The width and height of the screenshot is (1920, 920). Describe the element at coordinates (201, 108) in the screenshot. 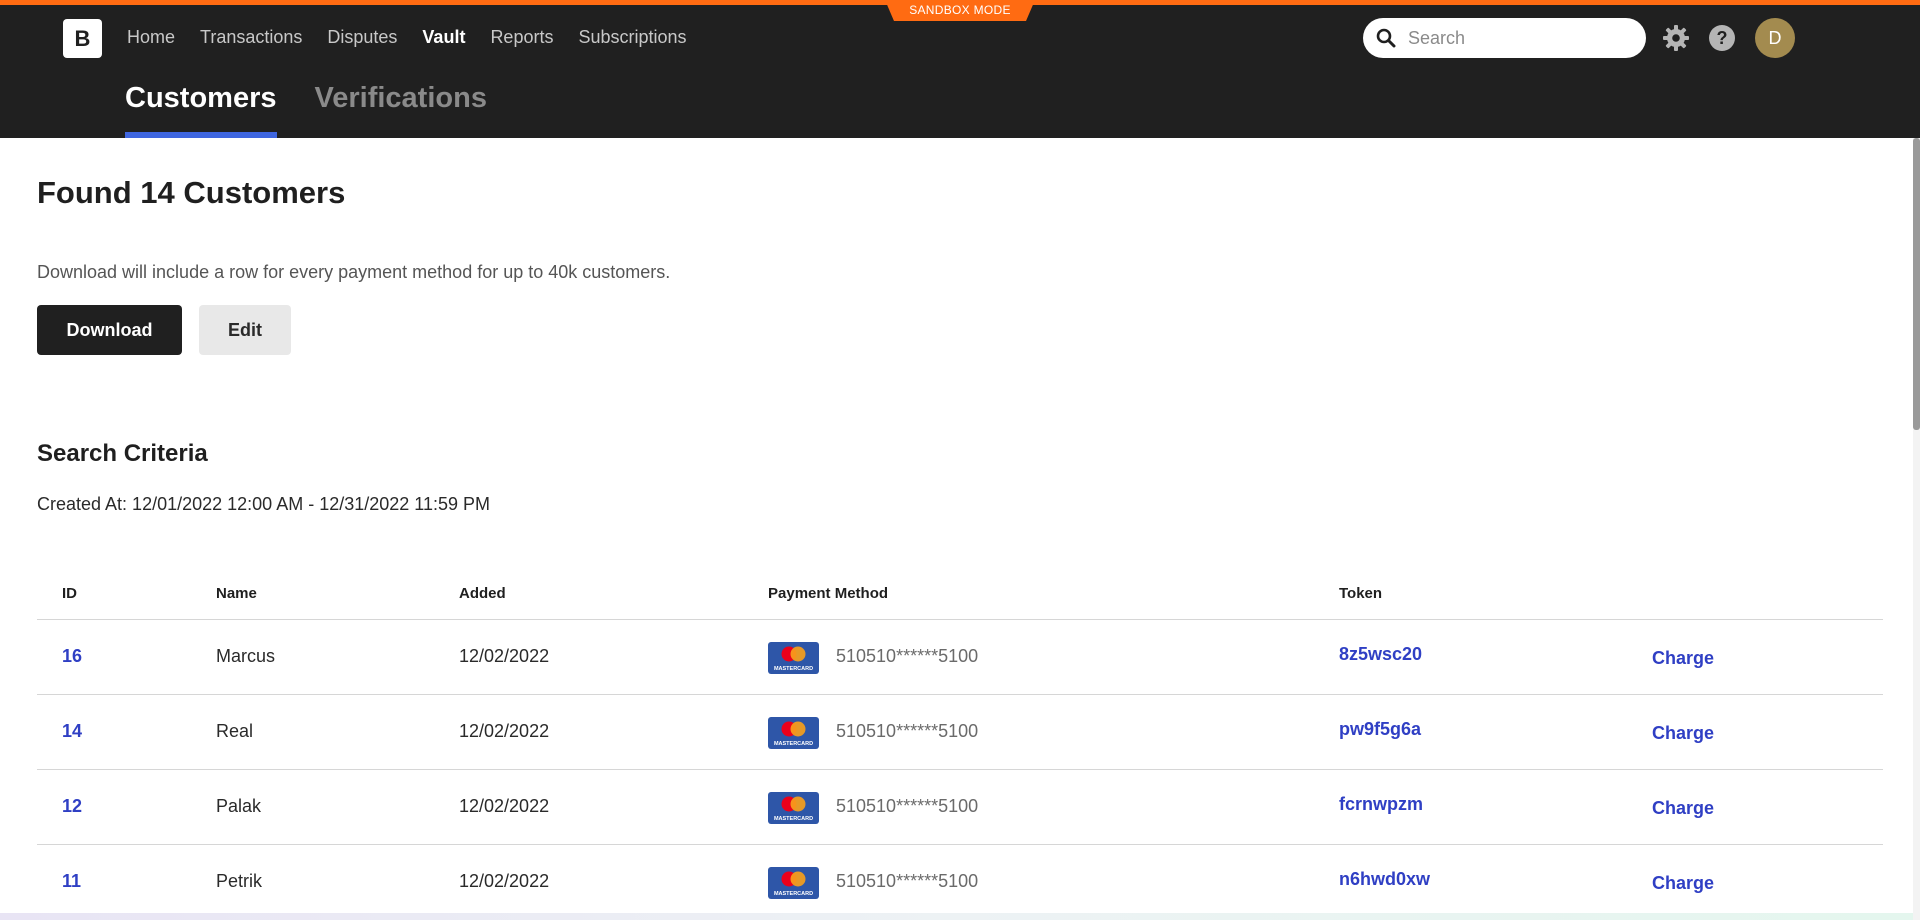

I see `tab-customers: Customers` at that location.